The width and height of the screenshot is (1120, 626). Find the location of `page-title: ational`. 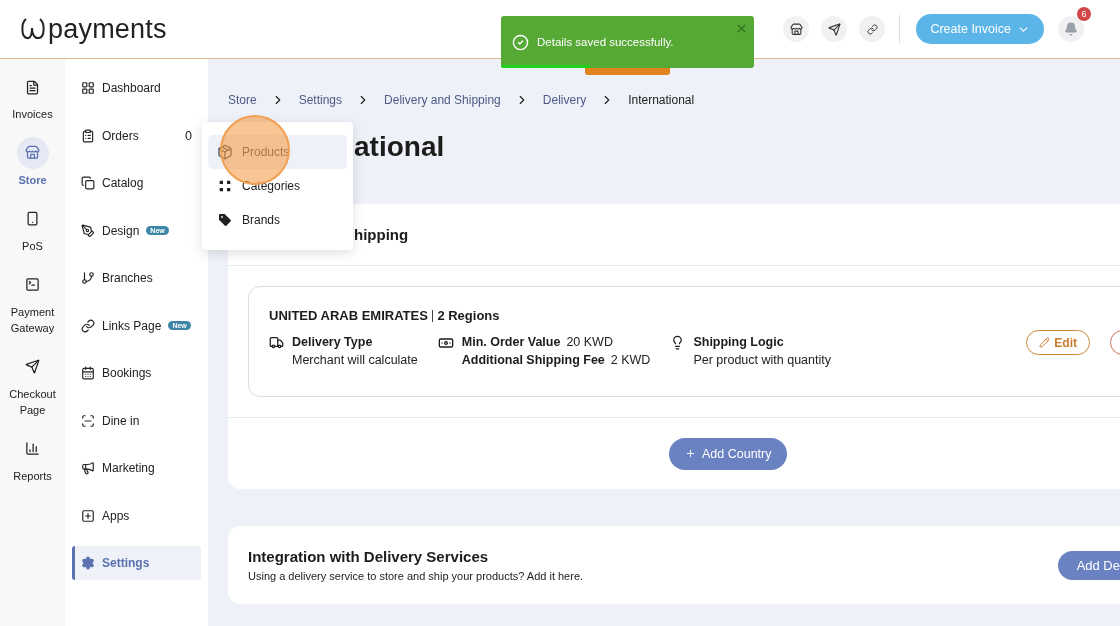

page-title: ational is located at coordinates (400, 147).